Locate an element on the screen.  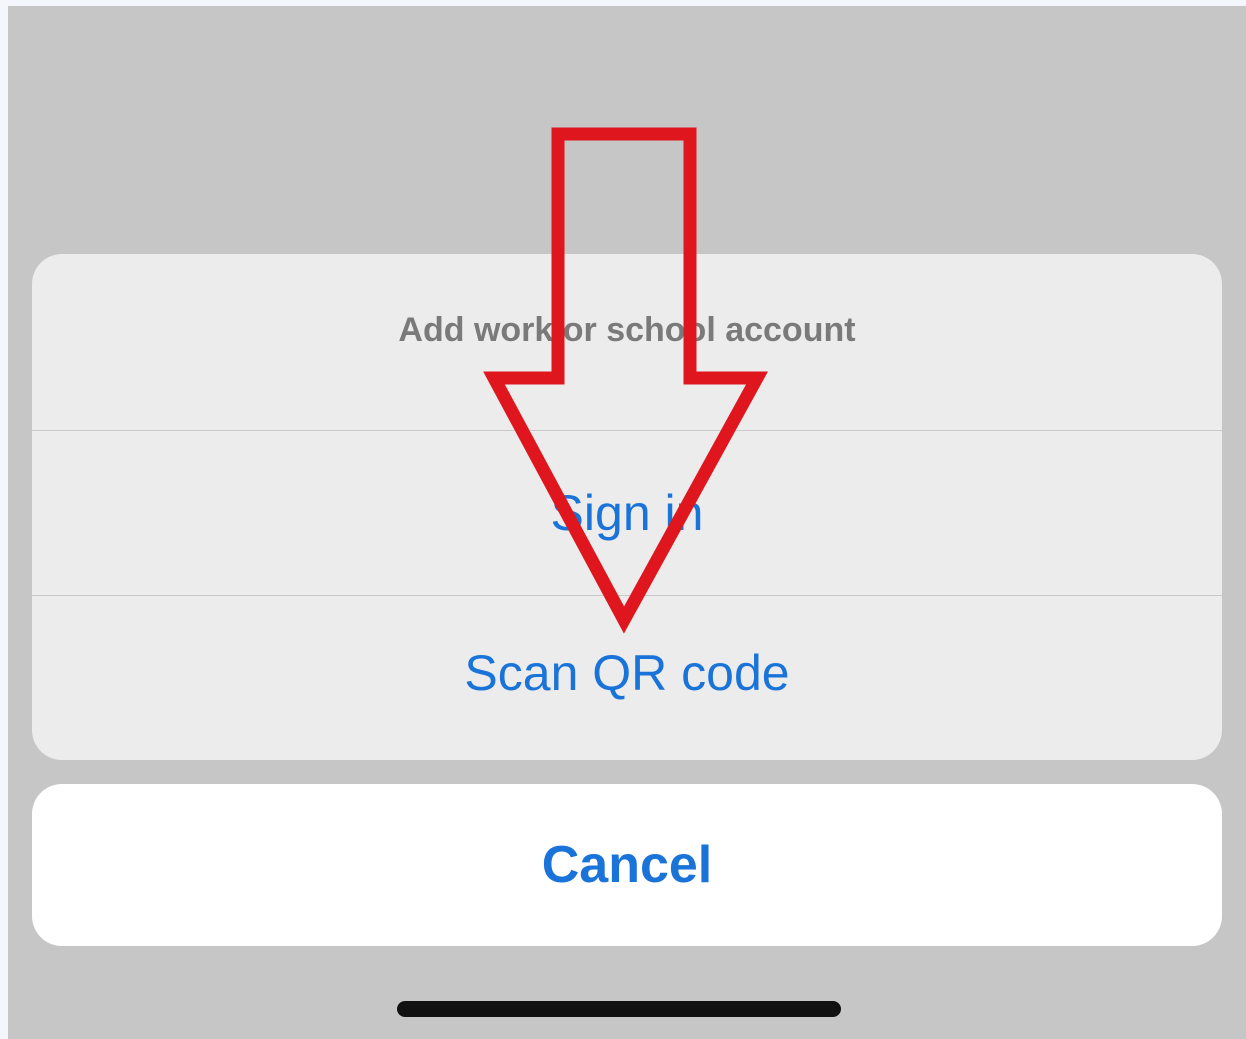
action-sheet-title: Add work or school account is located at coordinates (627, 329).